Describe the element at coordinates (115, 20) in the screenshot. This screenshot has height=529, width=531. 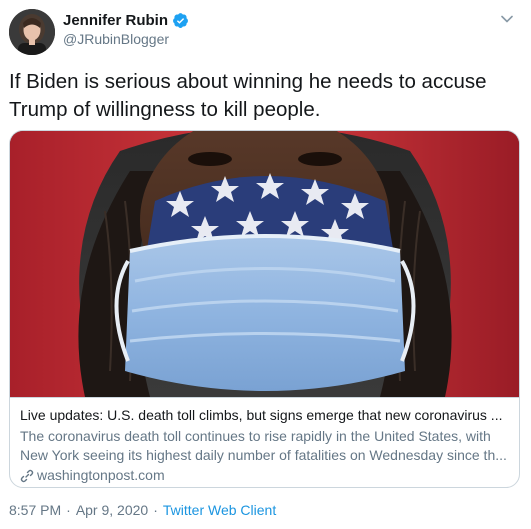
I see `author-display-name: Jennifer Rubin` at that location.